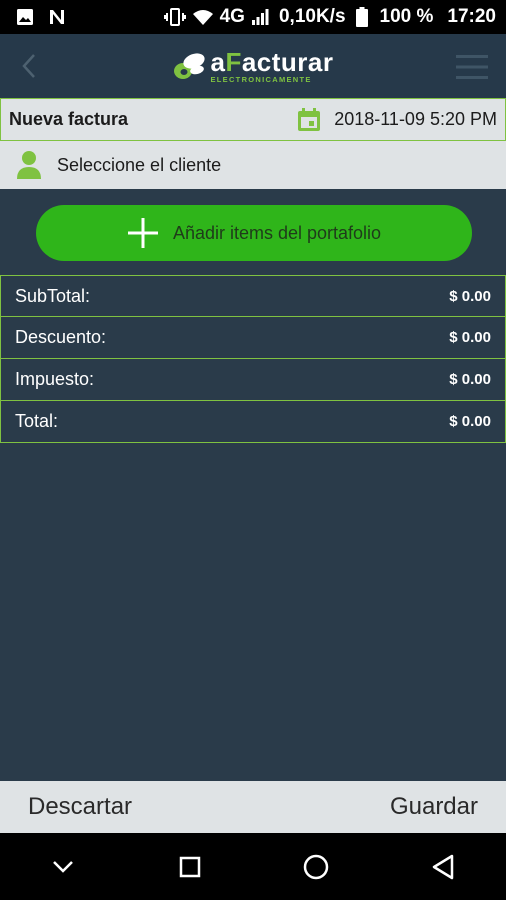 This screenshot has height=900, width=506. I want to click on status-right: 4G 0,10K/s 100 % 17:20, so click(329, 17).